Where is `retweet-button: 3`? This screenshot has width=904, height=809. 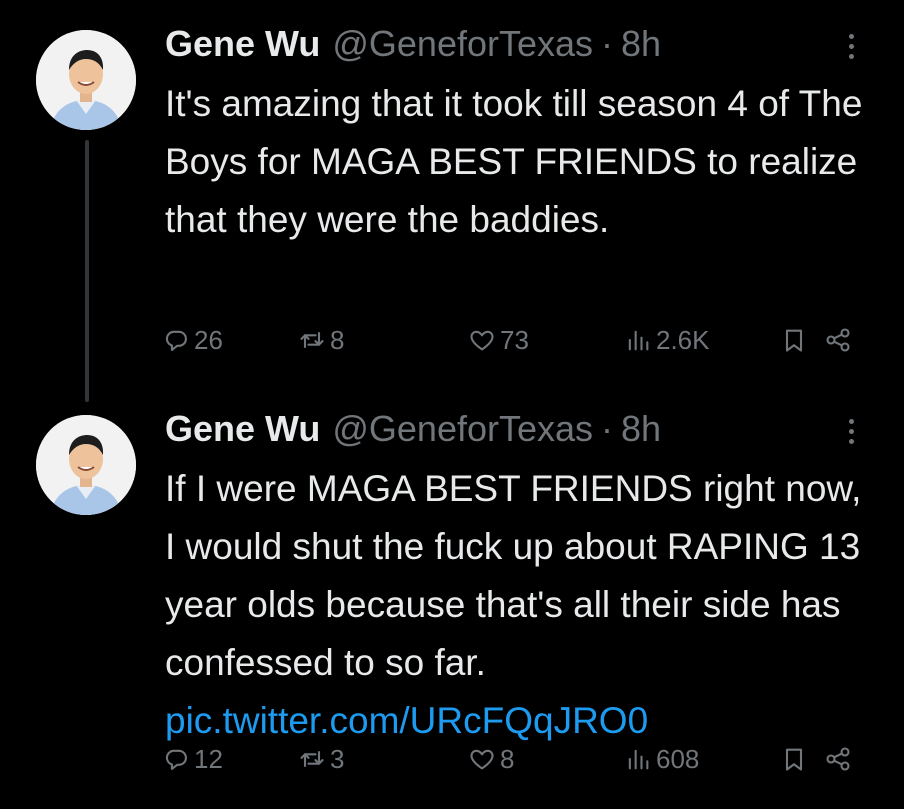
retweet-button: 3 is located at coordinates (321, 759).